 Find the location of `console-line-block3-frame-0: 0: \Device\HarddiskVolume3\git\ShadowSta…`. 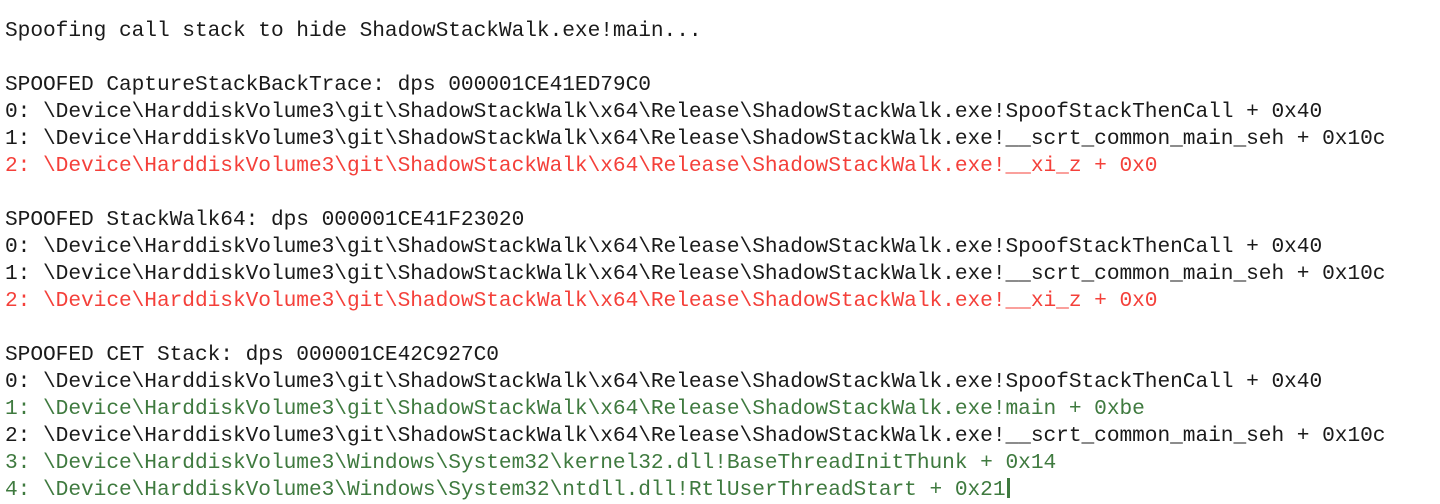

console-line-block3-frame-0: 0: \Device\HarddiskVolume3\git\ShadowSta… is located at coordinates (722, 382).